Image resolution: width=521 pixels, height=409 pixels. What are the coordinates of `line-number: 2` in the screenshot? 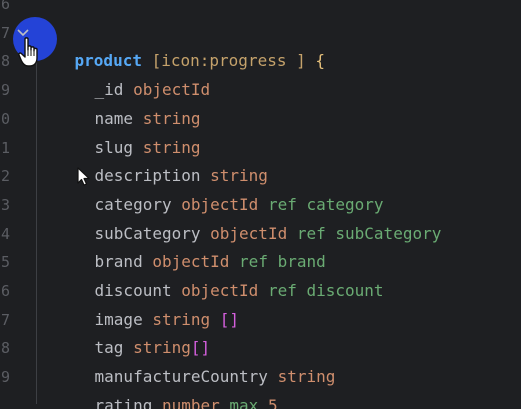 It's located at (5, 176).